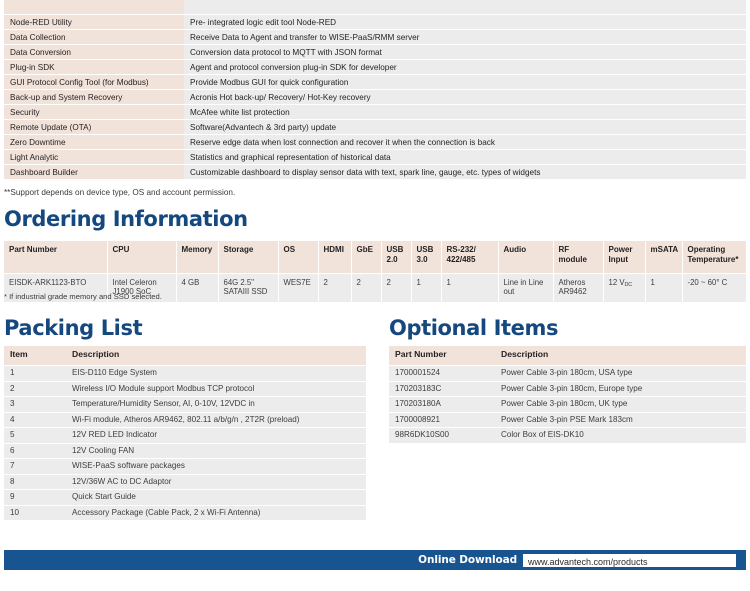 The image size is (750, 591). What do you see at coordinates (442, 373) in the screenshot?
I see `cell-part-number: 1700001524` at bounding box center [442, 373].